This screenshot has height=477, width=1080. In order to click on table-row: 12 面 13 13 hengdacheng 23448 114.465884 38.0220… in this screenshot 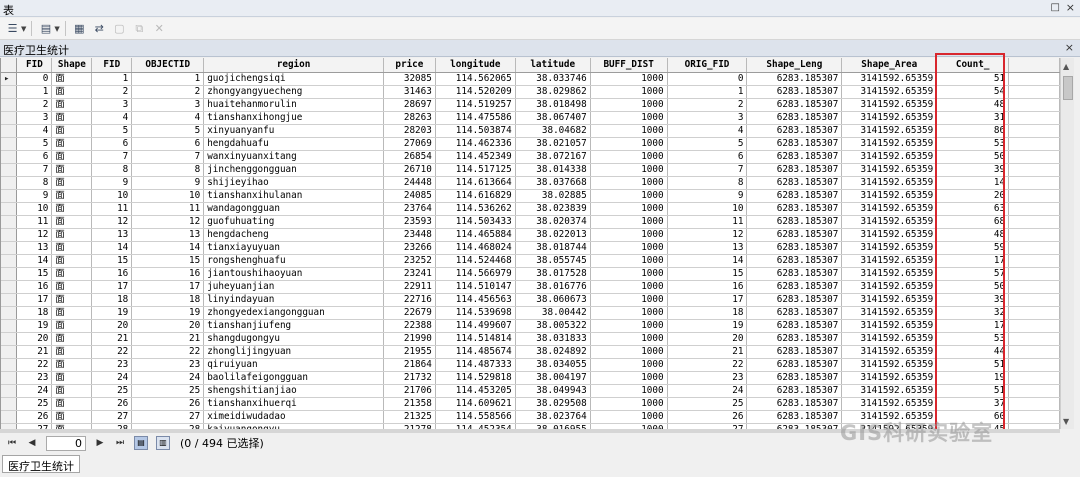, I will do `click(530, 235)`.